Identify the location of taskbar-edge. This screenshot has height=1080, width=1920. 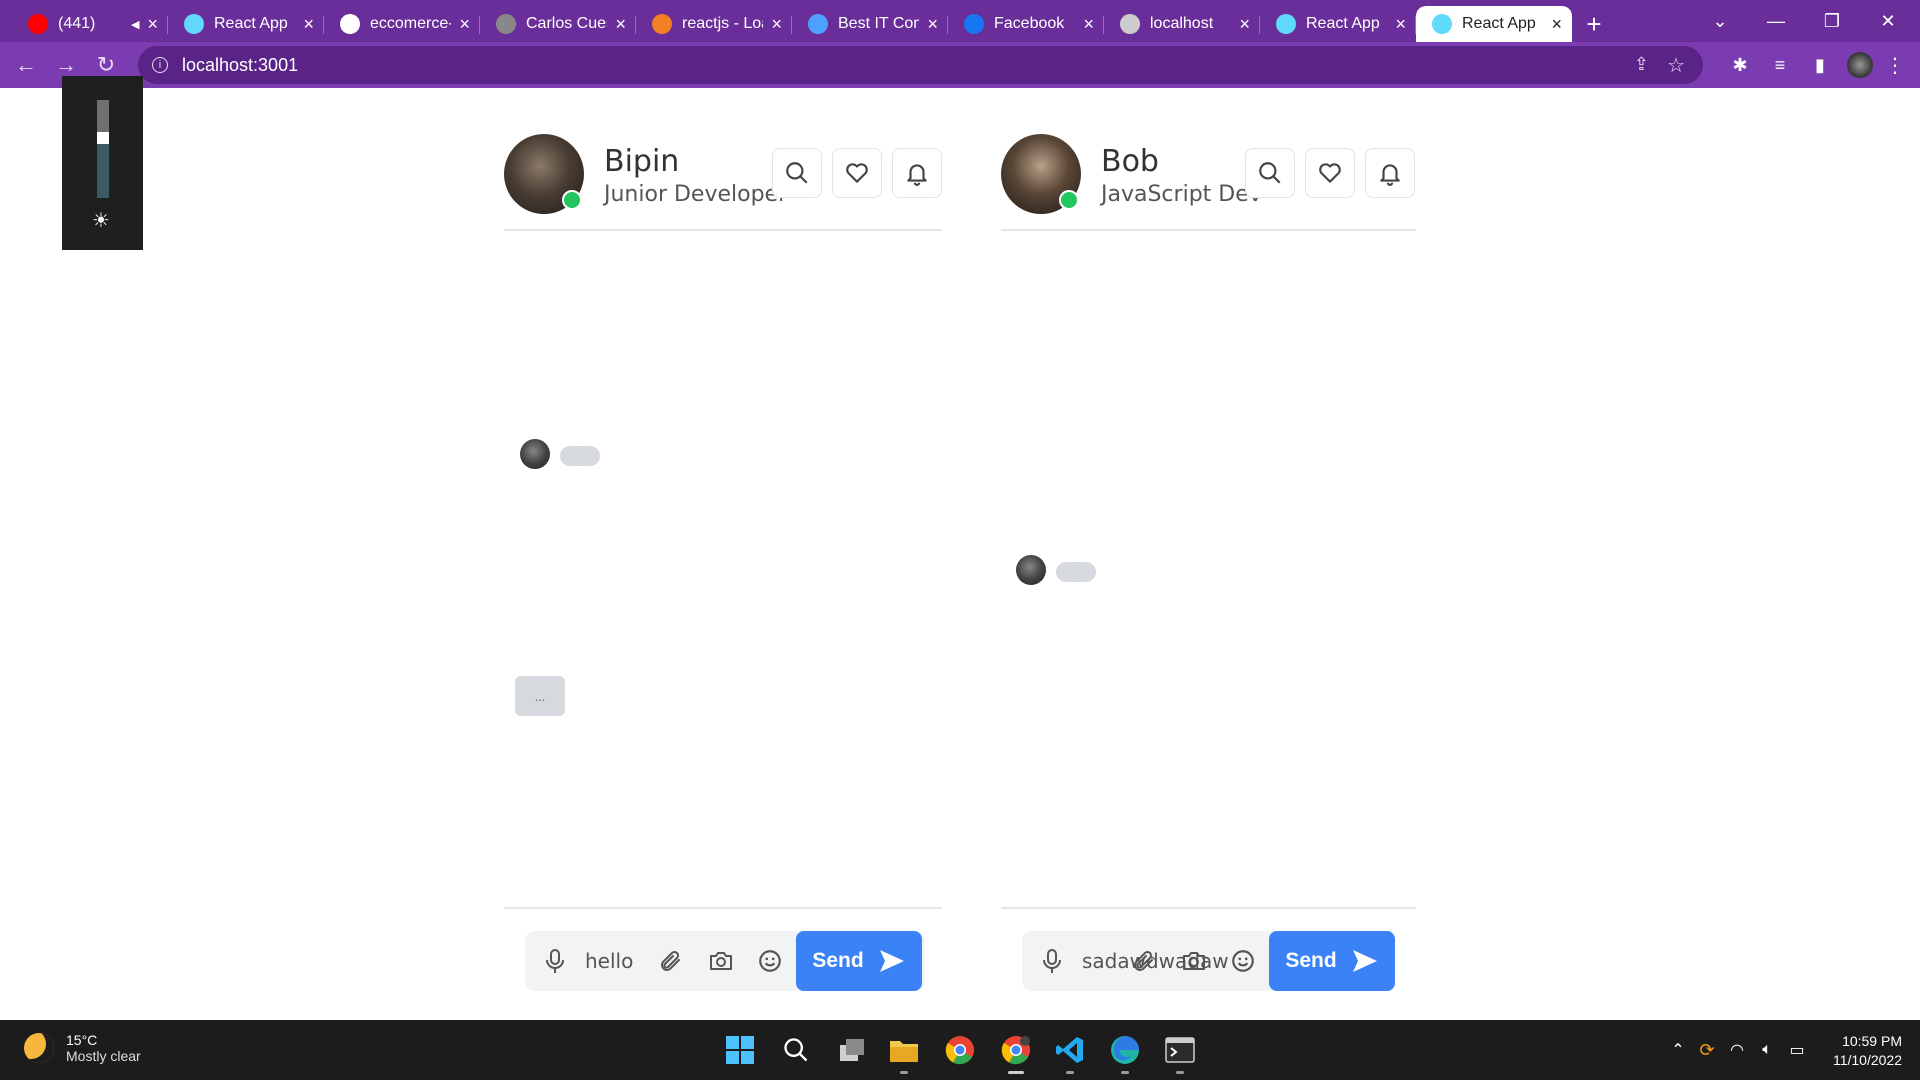
(1125, 1052).